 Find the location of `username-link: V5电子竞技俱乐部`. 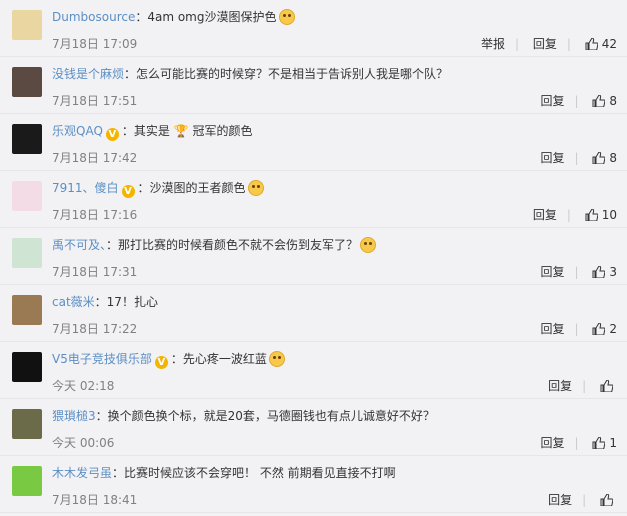

username-link: V5电子竞技俱乐部 is located at coordinates (102, 359).